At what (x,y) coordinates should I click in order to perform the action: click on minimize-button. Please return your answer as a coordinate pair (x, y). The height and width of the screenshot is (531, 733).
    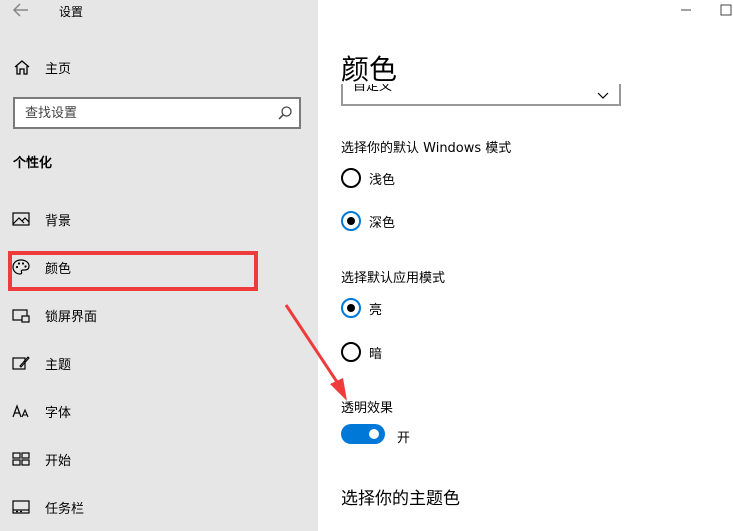
    Looking at the image, I should click on (686, 10).